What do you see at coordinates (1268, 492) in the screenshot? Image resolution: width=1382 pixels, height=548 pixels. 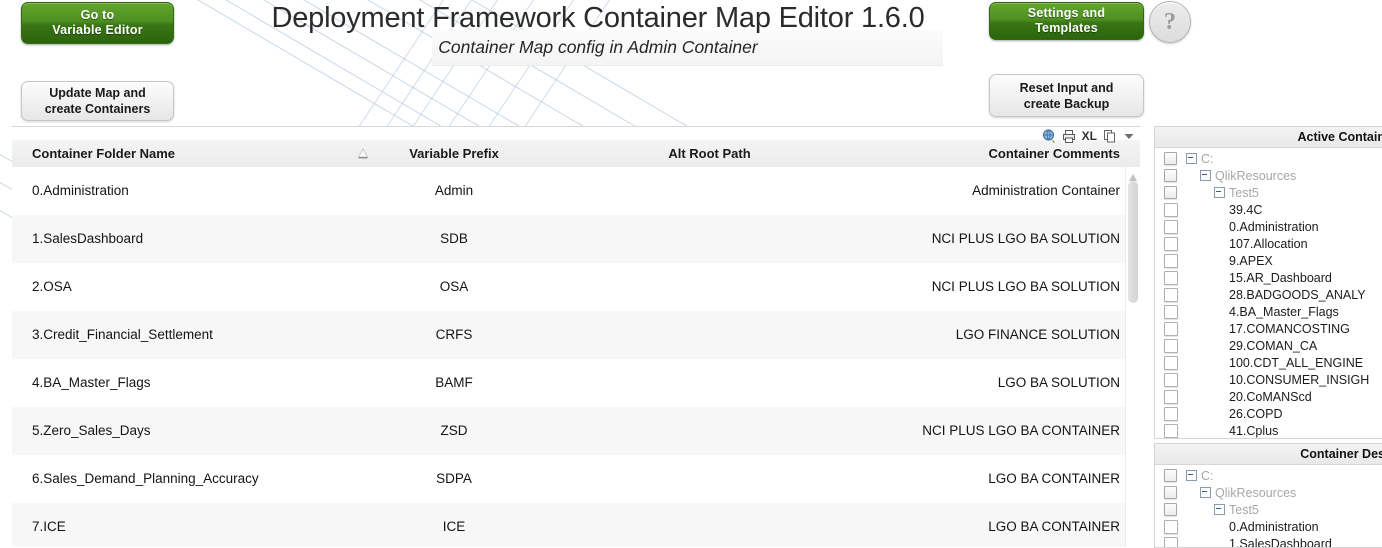 I see `container-design-tree-item: QlikResources` at bounding box center [1268, 492].